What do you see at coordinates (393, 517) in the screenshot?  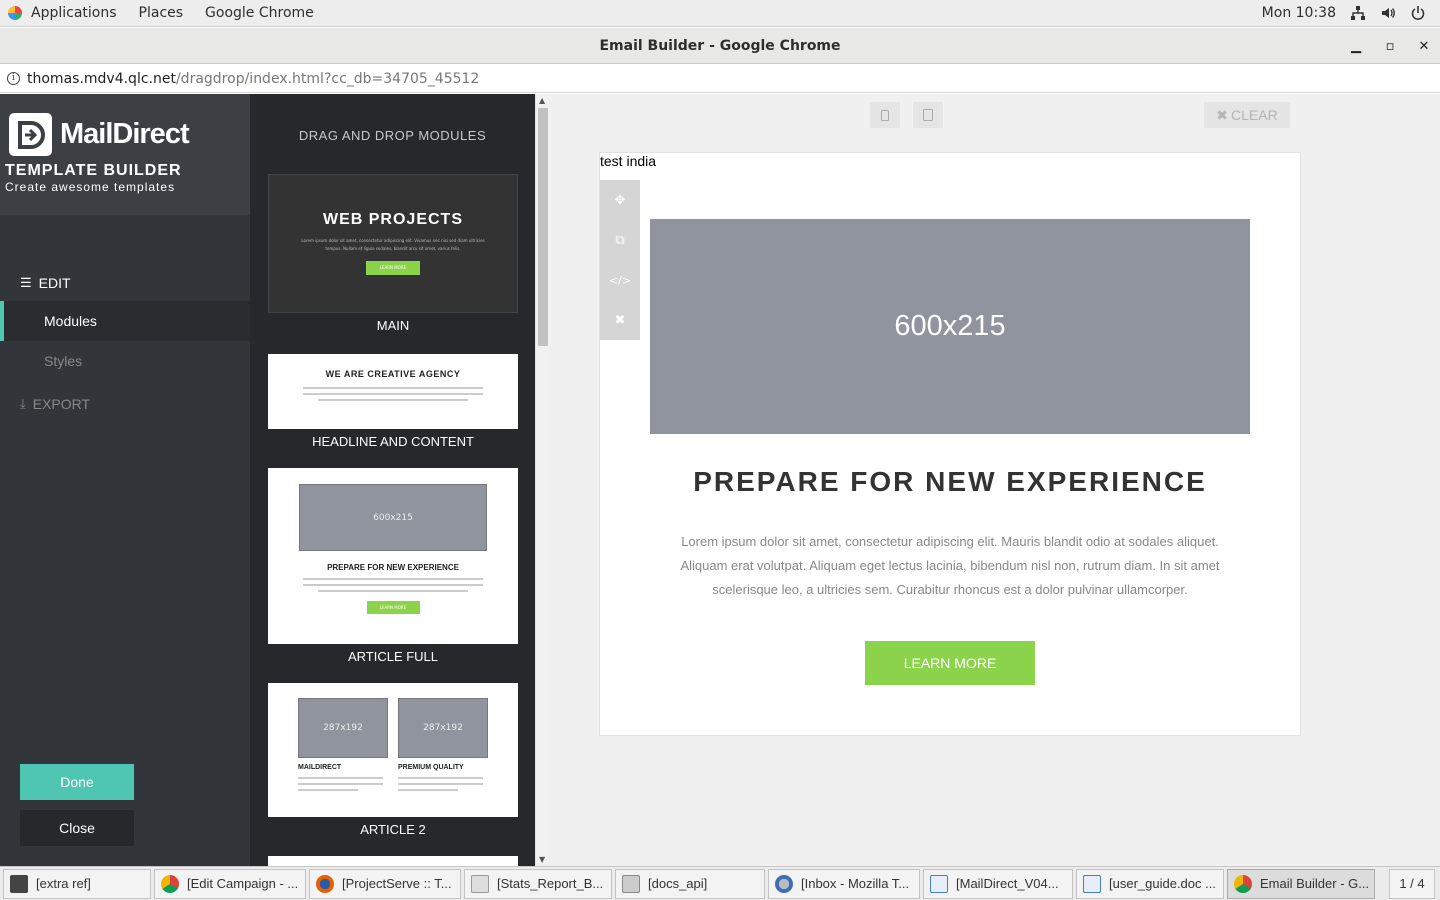 I see `image-placeholder: 600x215` at bounding box center [393, 517].